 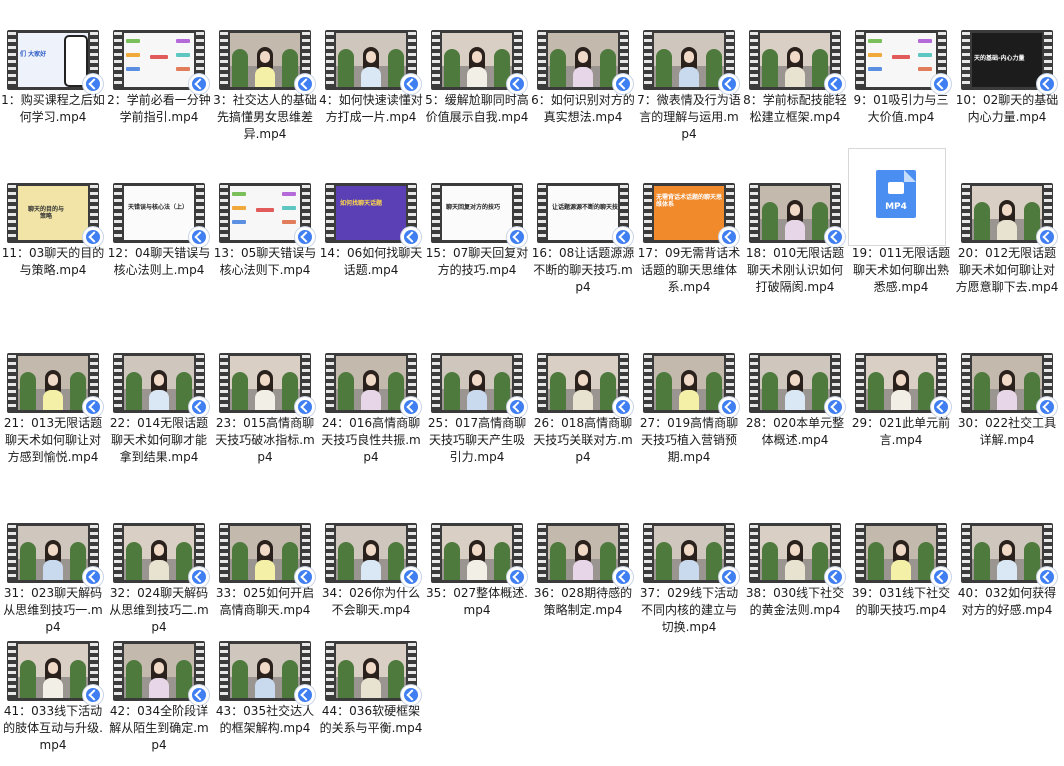 What do you see at coordinates (371, 440) in the screenshot?
I see `file-name-label: 24：016高情商聊天技巧良性共振.mp4` at bounding box center [371, 440].